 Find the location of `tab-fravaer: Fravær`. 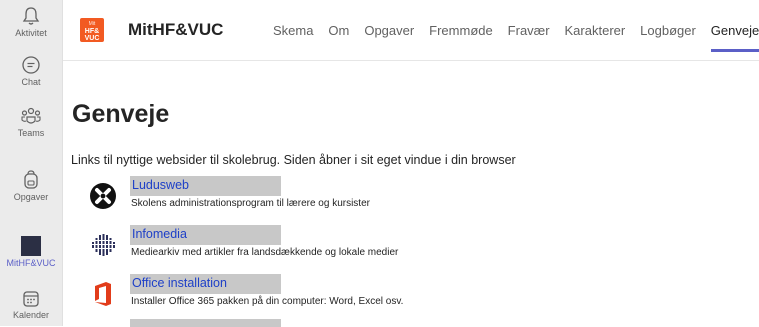

tab-fravaer: Fravær is located at coordinates (529, 37).